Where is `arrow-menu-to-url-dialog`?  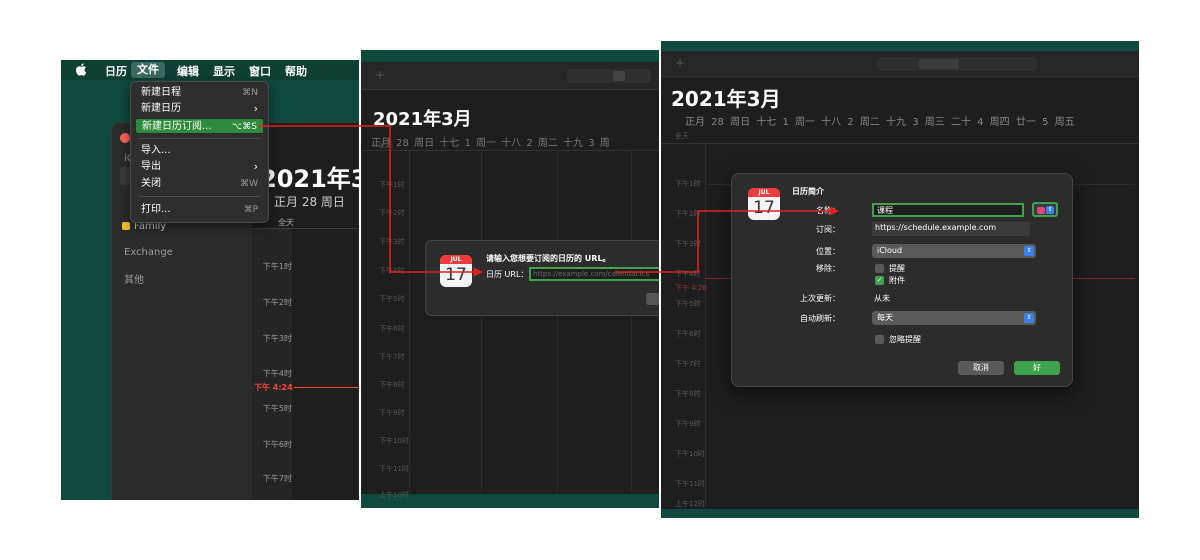 arrow-menu-to-url-dialog is located at coordinates (370, 201).